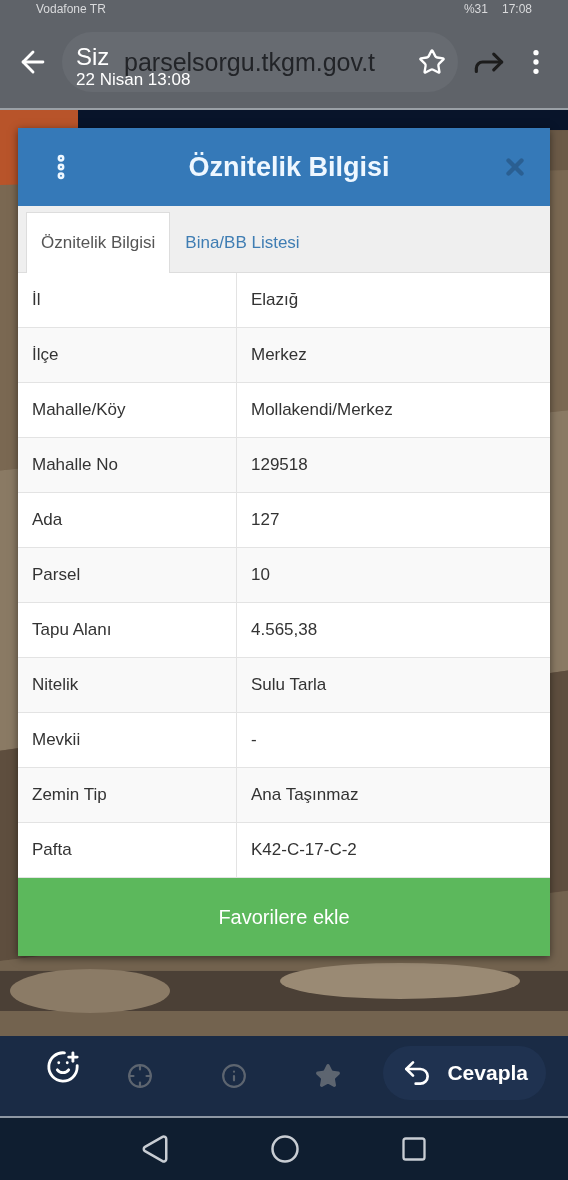 This screenshot has height=1180, width=568. What do you see at coordinates (305, 795) in the screenshot?
I see `table-cell-text: Ana Taşınmaz` at bounding box center [305, 795].